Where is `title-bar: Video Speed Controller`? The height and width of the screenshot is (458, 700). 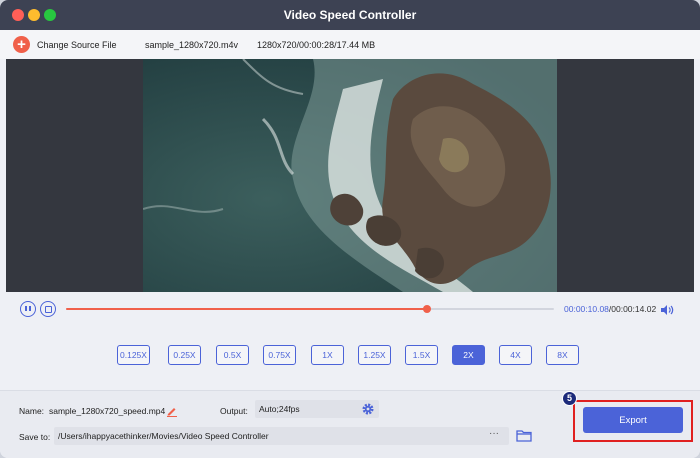
title-bar: Video Speed Controller is located at coordinates (350, 15).